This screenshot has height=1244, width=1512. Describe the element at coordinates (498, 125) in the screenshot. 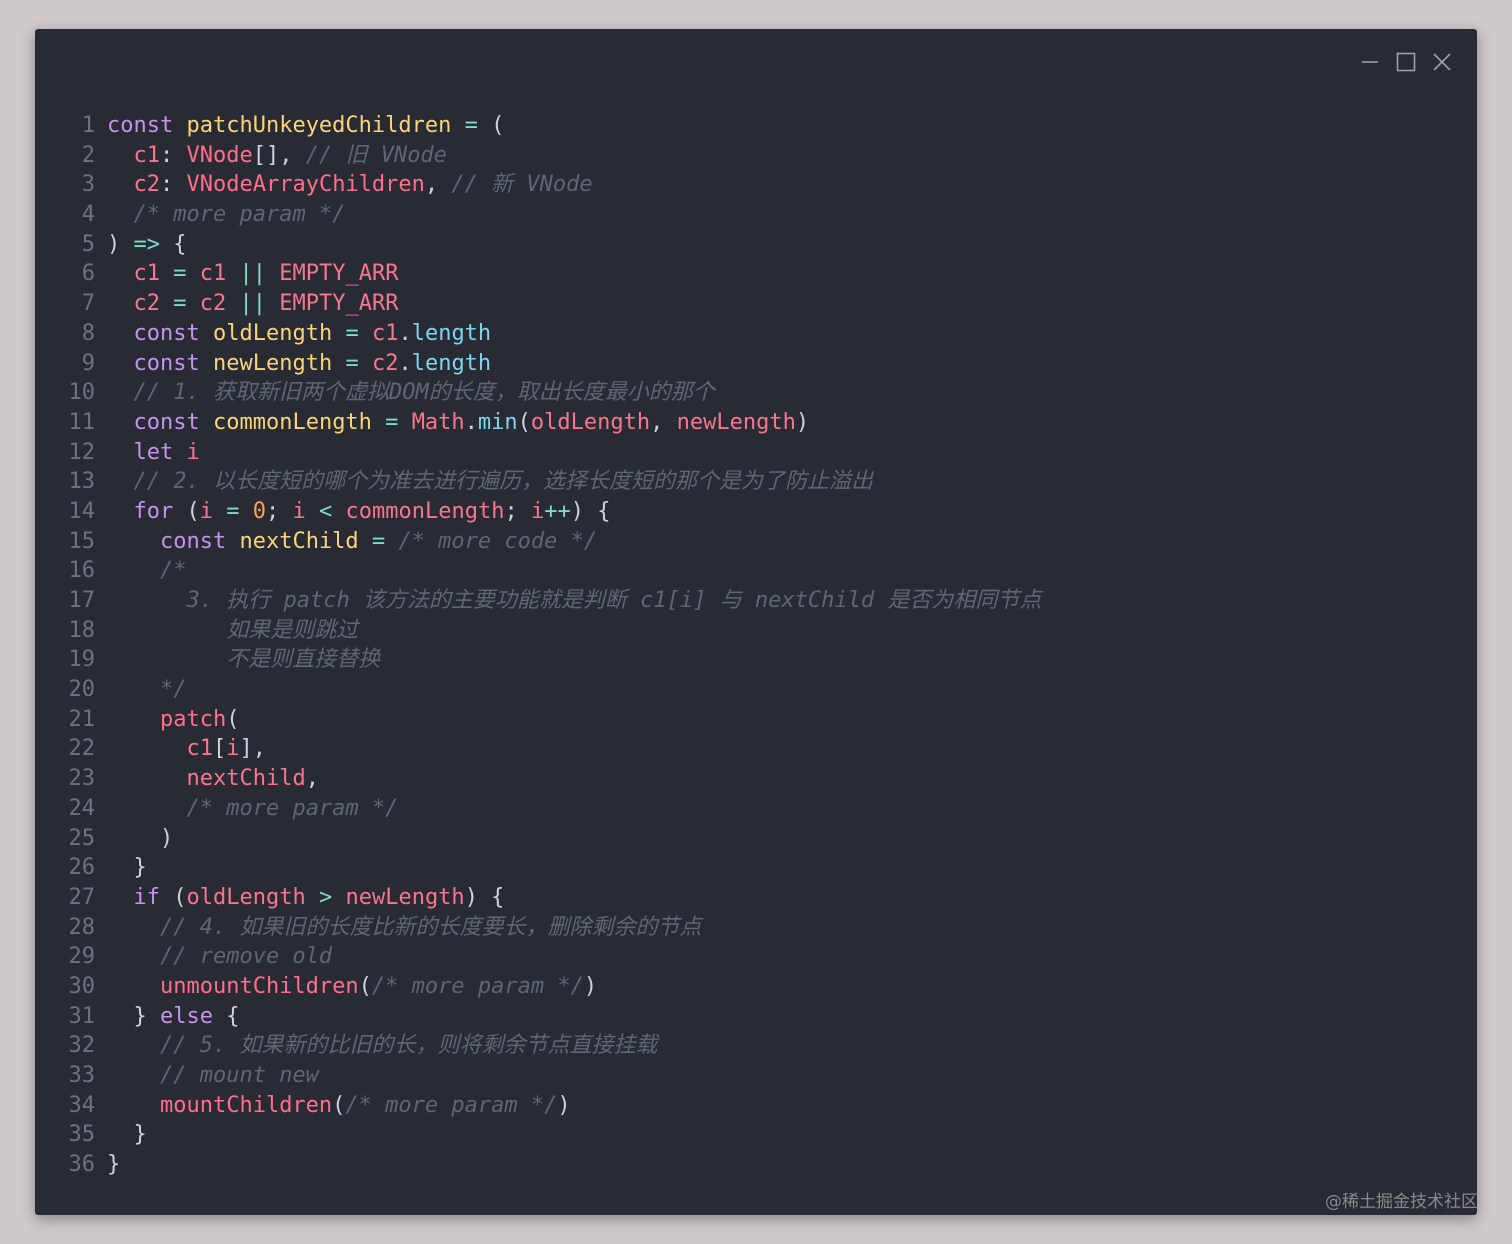

I see `code-token-punctuation: (` at that location.